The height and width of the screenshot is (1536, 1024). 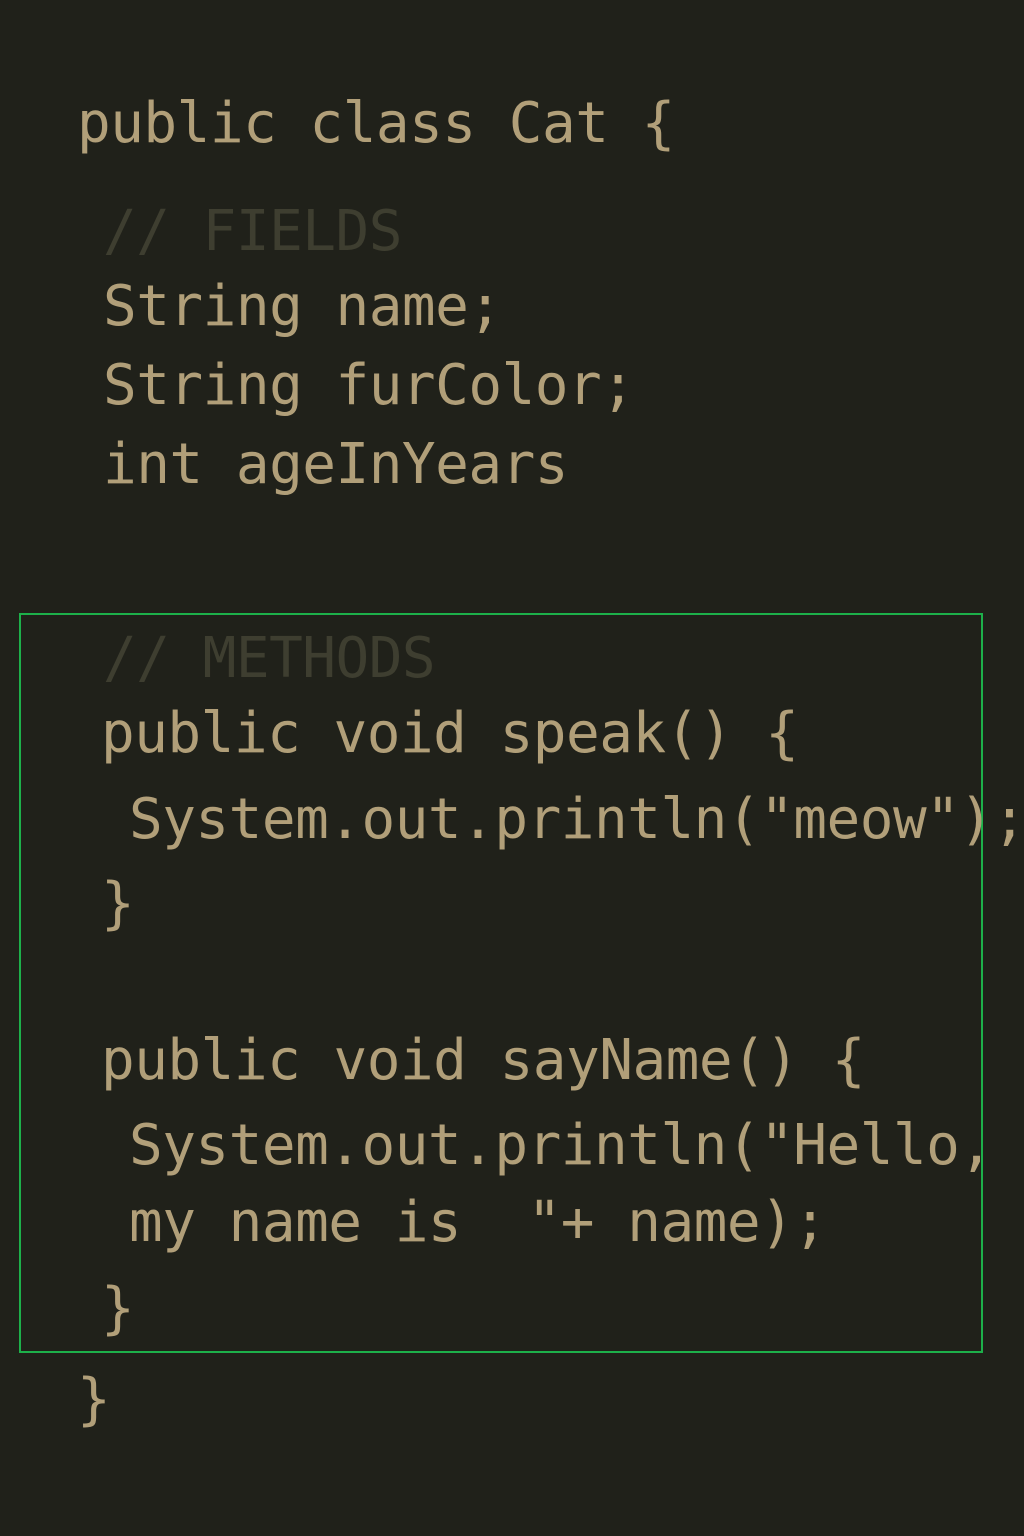 I want to click on sayname-method-body-line-2: my name is "+ name);, so click(x=478, y=1222).